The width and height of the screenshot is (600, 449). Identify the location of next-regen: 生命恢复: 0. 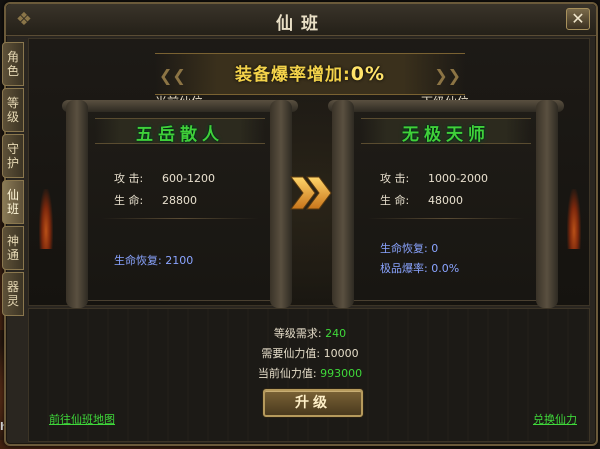
(409, 248).